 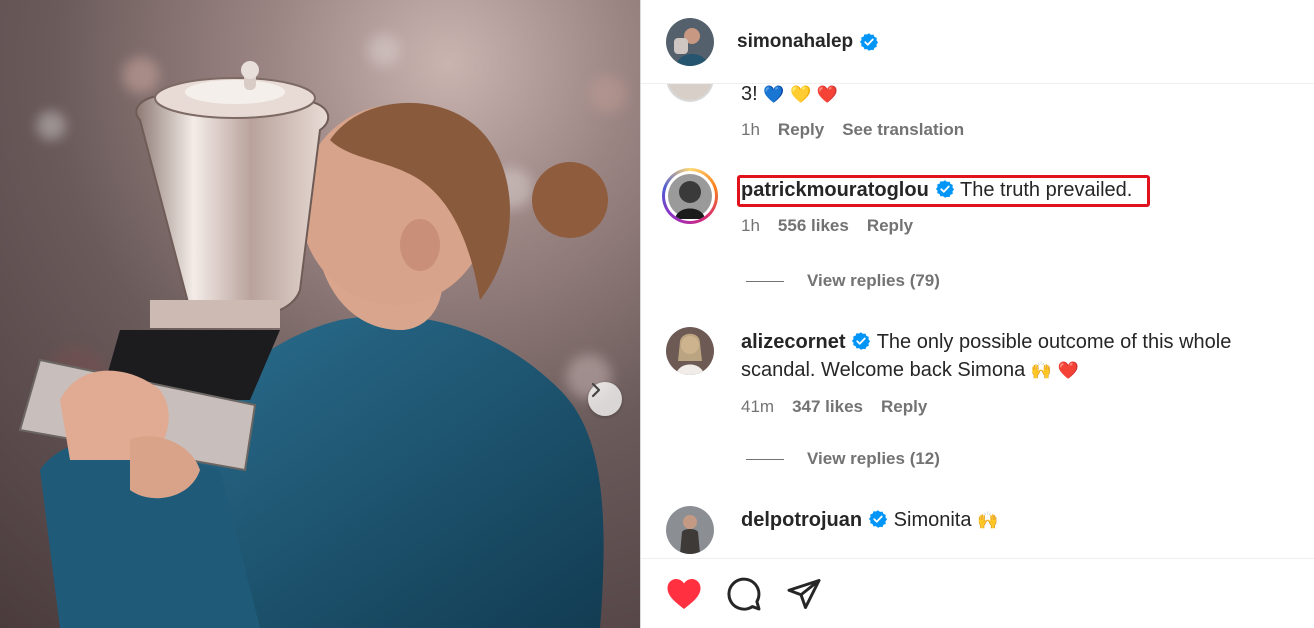 What do you see at coordinates (1011, 520) in the screenshot?
I see `comment-body: delpotrojuan Simonita 🙌` at bounding box center [1011, 520].